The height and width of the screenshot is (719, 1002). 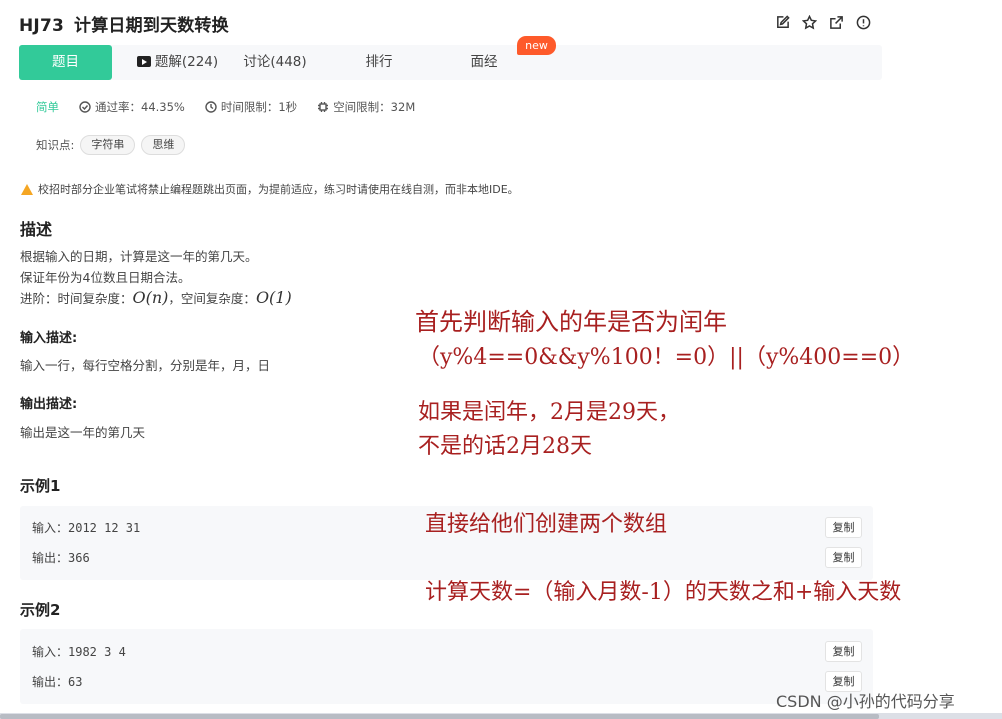 I want to click on star-icon, so click(x=809, y=22).